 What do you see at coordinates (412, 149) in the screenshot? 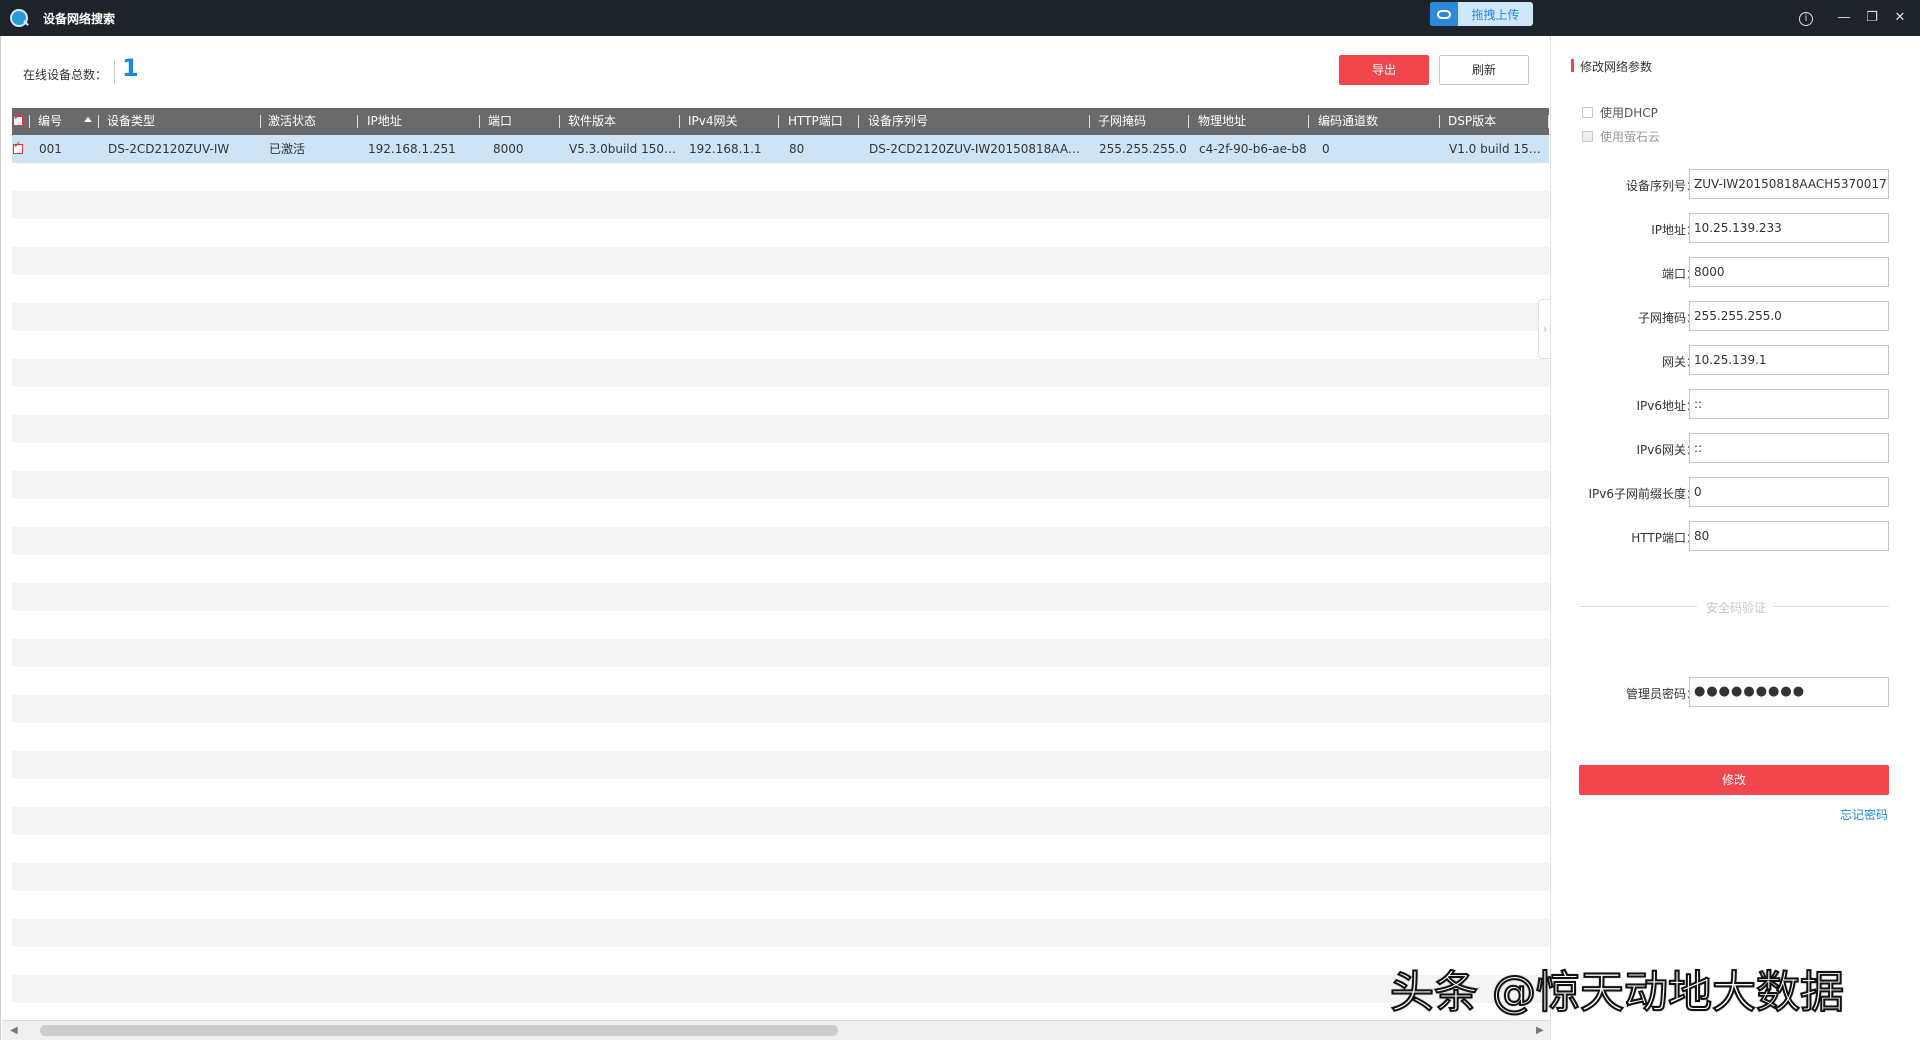
I see `cell-ip: 192.168.1.251` at bounding box center [412, 149].